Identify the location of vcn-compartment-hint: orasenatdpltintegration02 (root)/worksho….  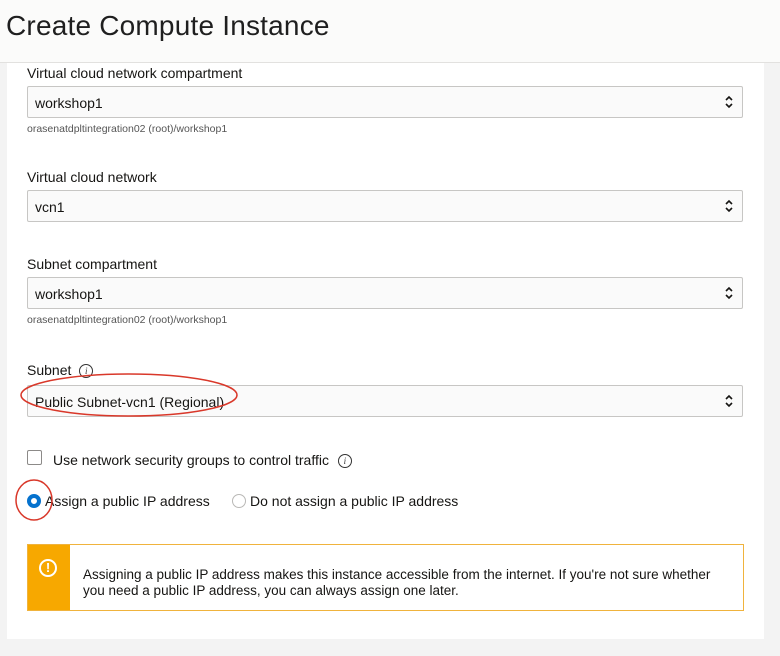
(127, 129).